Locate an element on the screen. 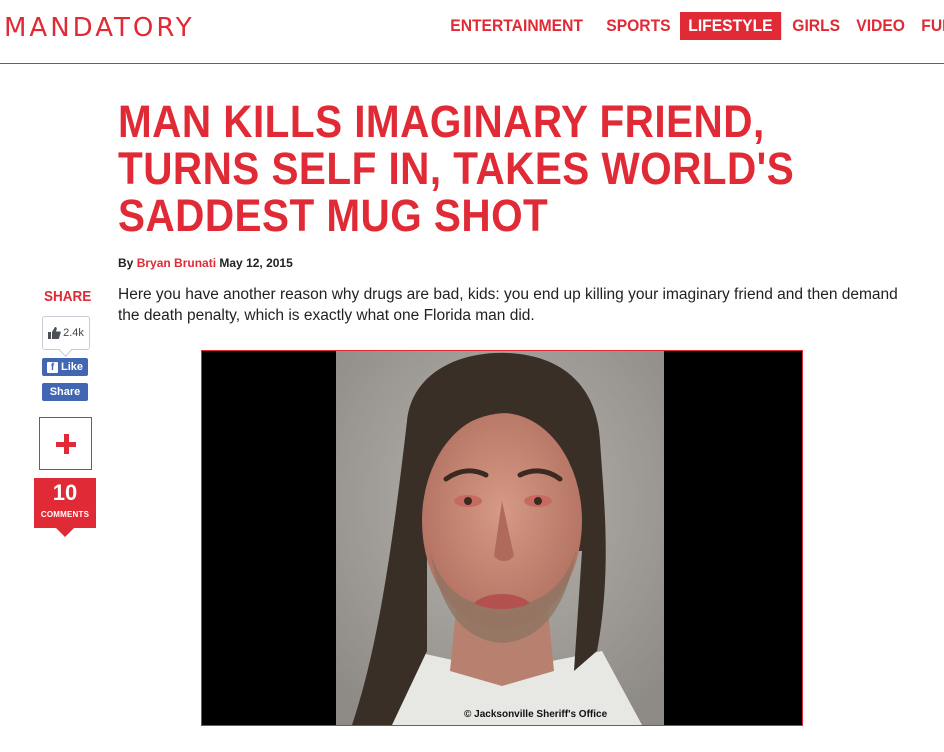 The image size is (944, 752). nav-sports: SPORTS is located at coordinates (638, 26).